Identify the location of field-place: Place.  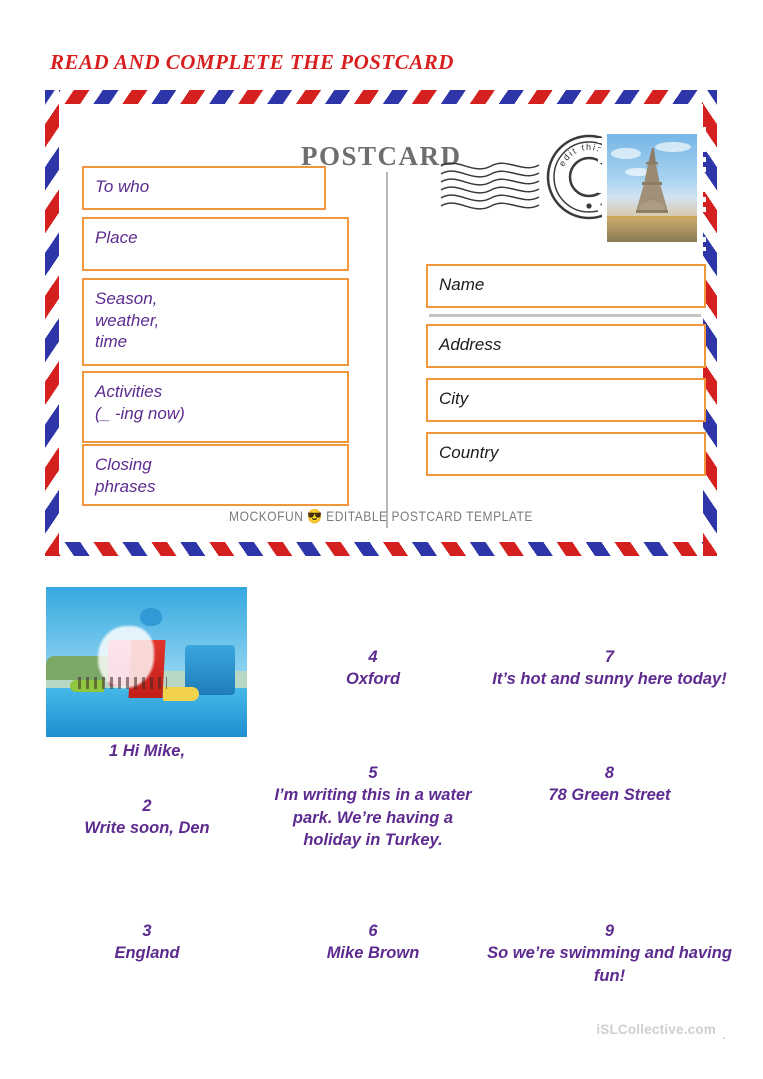
(215, 244).